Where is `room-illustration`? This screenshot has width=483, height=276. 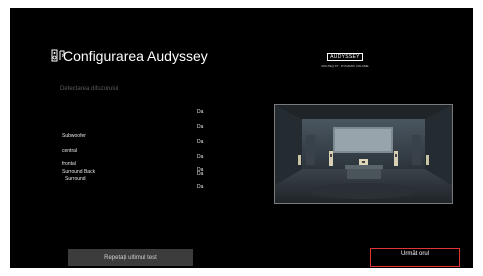 room-illustration is located at coordinates (363, 154).